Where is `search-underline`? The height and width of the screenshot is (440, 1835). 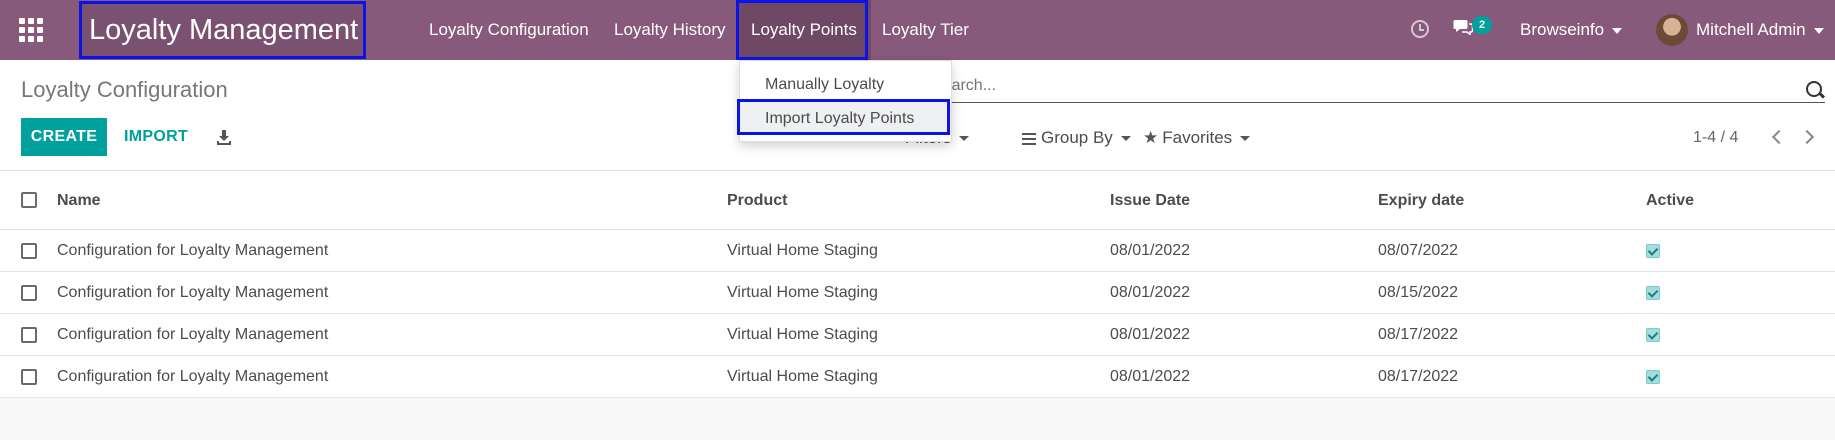 search-underline is located at coordinates (1377, 102).